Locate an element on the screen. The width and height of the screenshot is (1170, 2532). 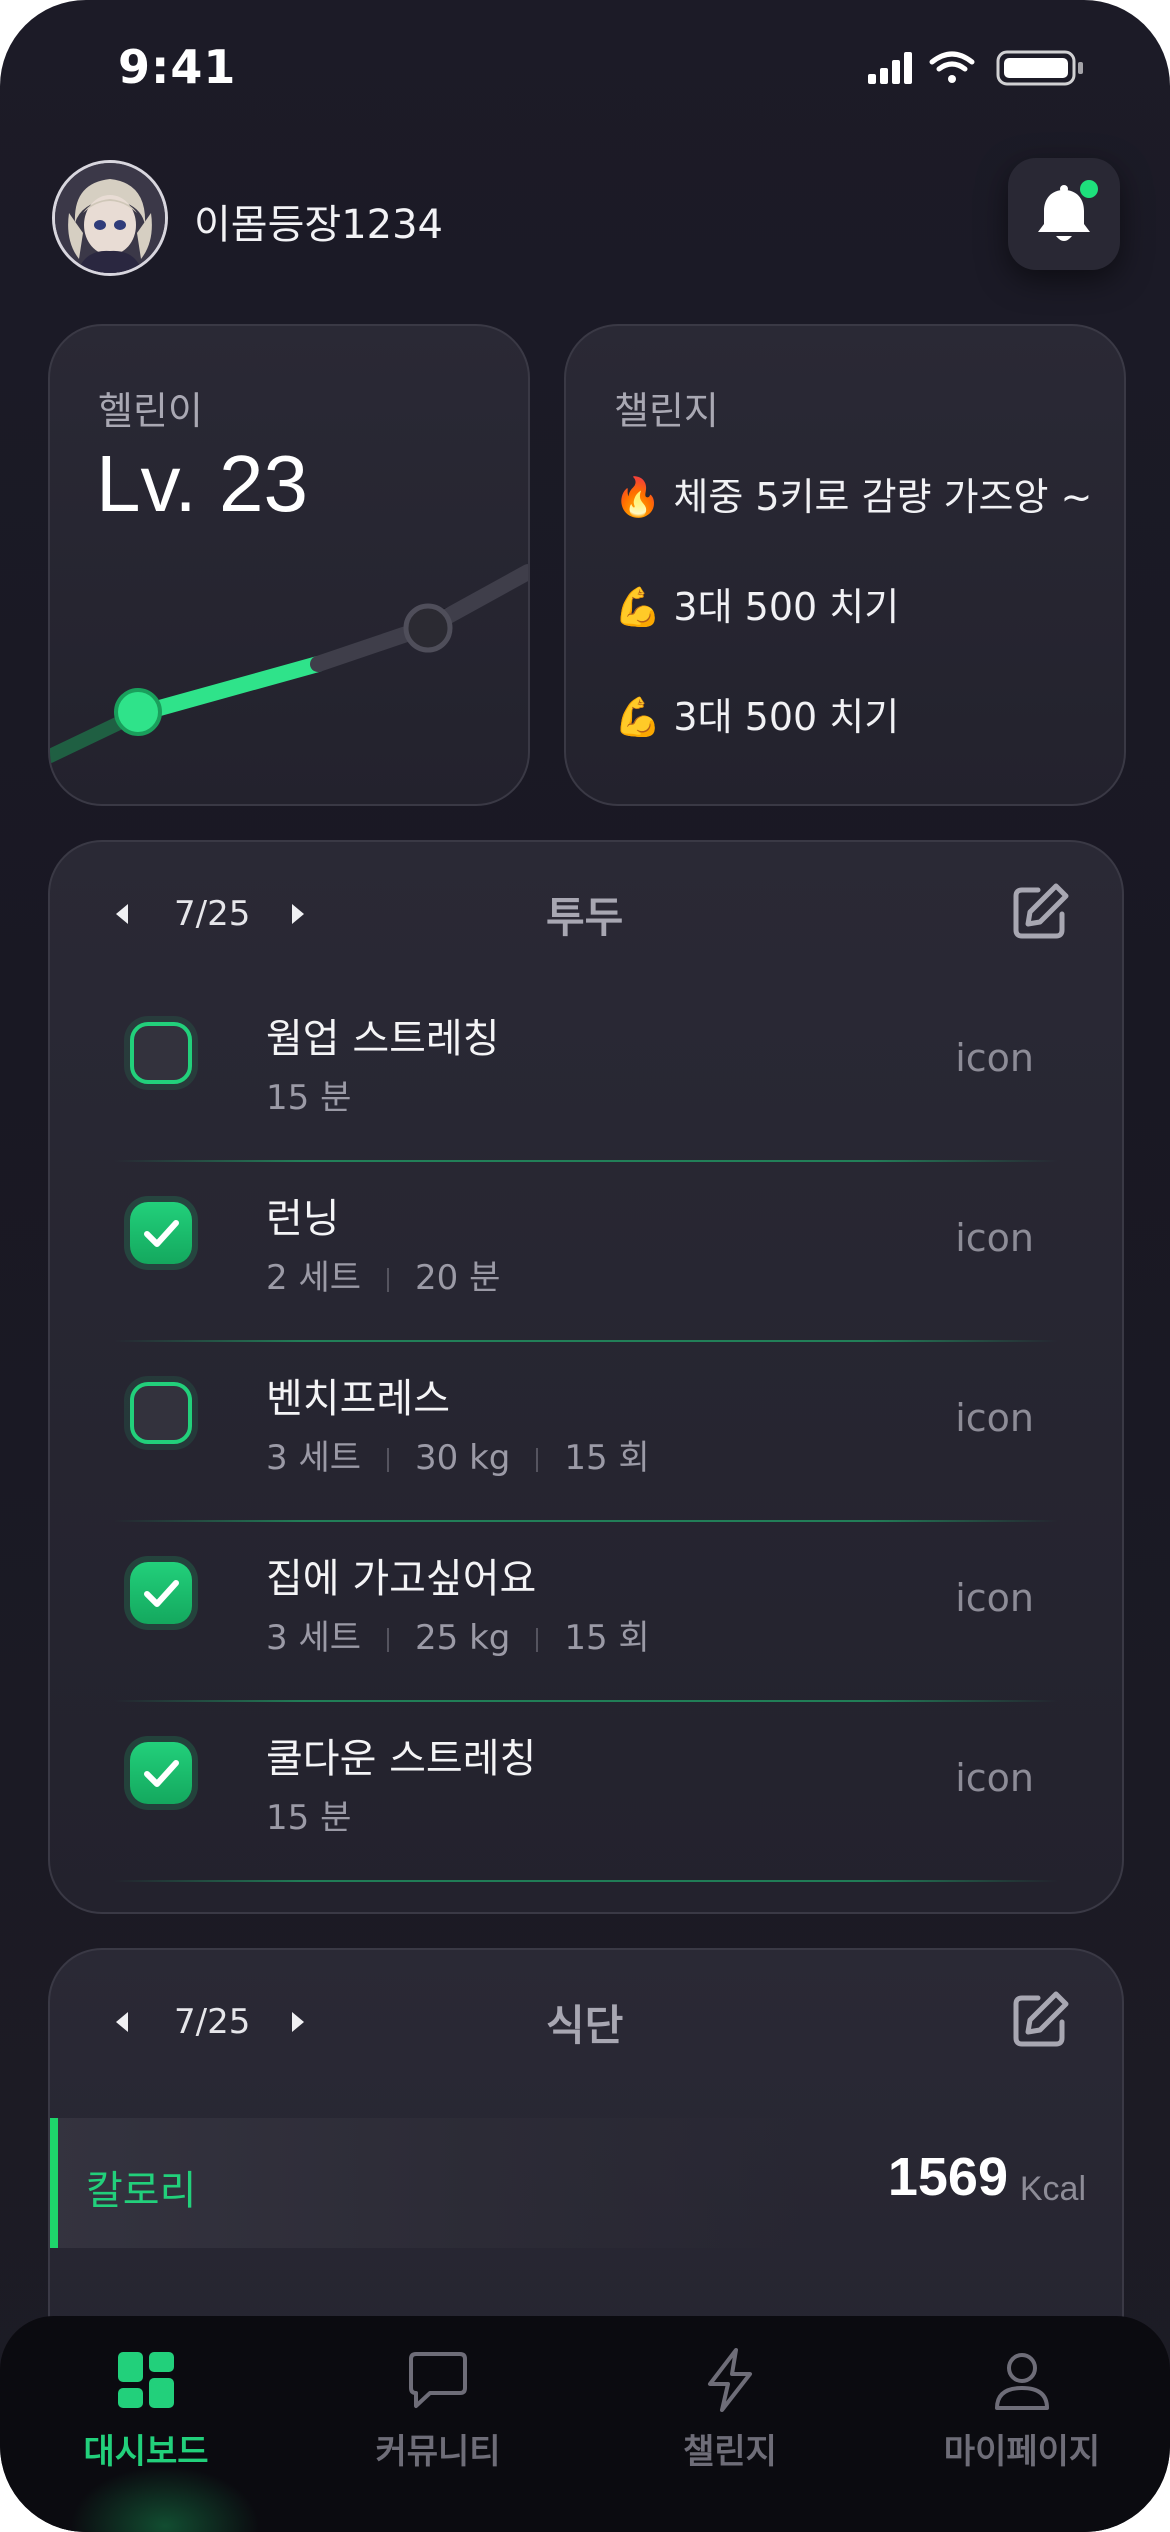
level-next-point is located at coordinates (428, 628).